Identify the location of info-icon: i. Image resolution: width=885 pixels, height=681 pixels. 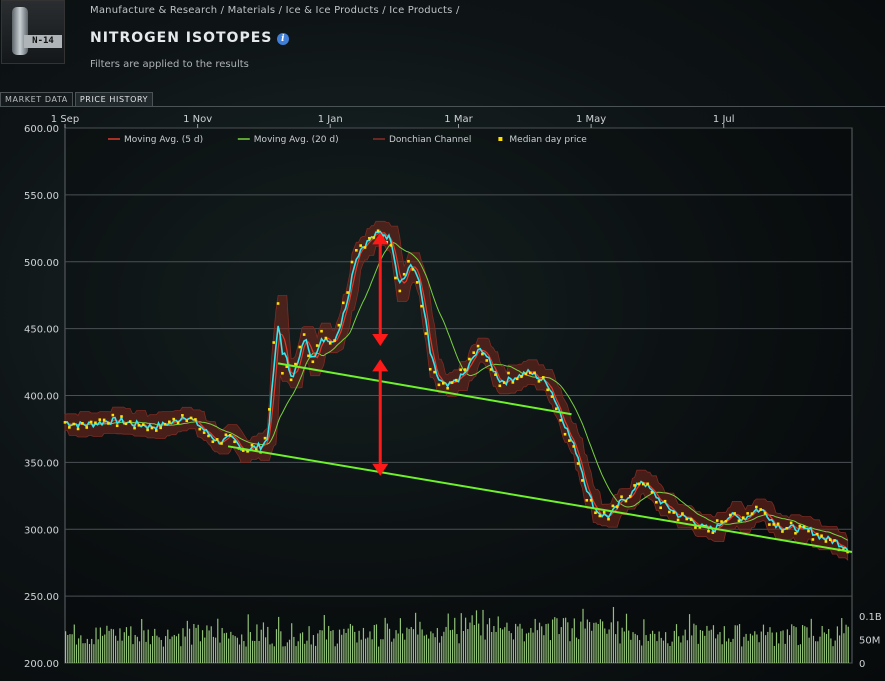
(283, 39).